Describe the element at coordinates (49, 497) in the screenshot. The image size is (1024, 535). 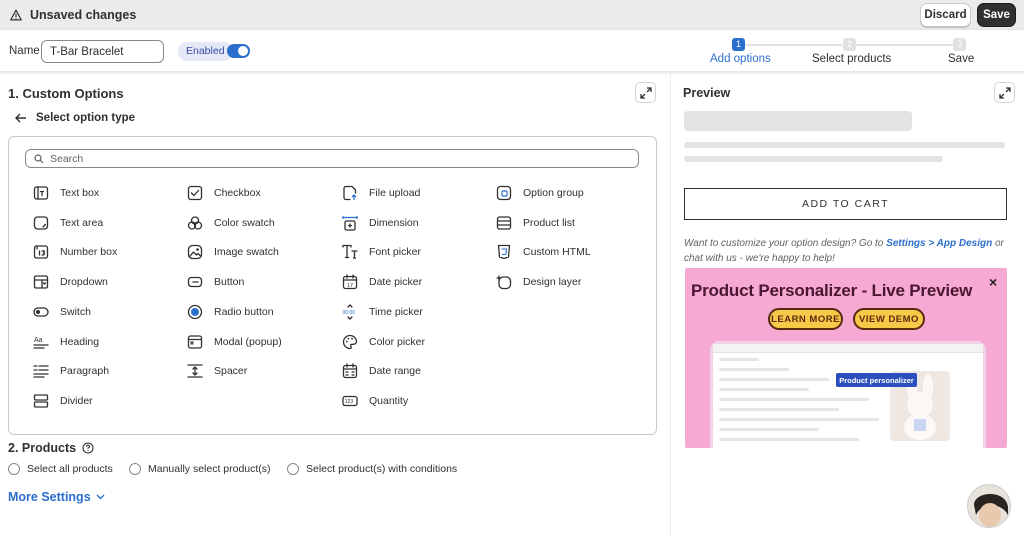
I see `more-settings-label: More Settings` at that location.